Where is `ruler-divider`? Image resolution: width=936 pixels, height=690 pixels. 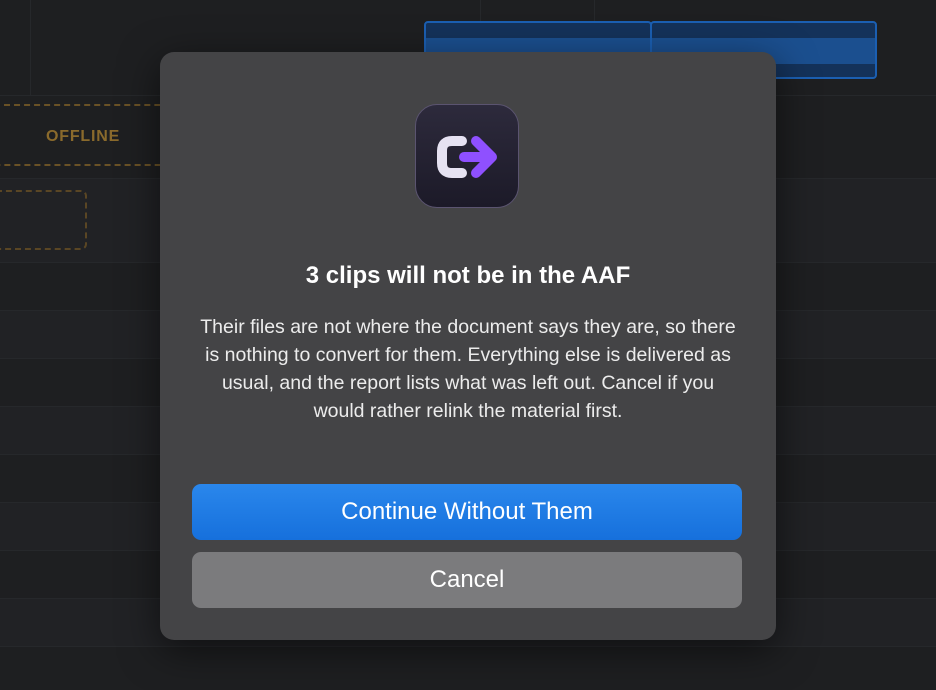
ruler-divider is located at coordinates (30, 47).